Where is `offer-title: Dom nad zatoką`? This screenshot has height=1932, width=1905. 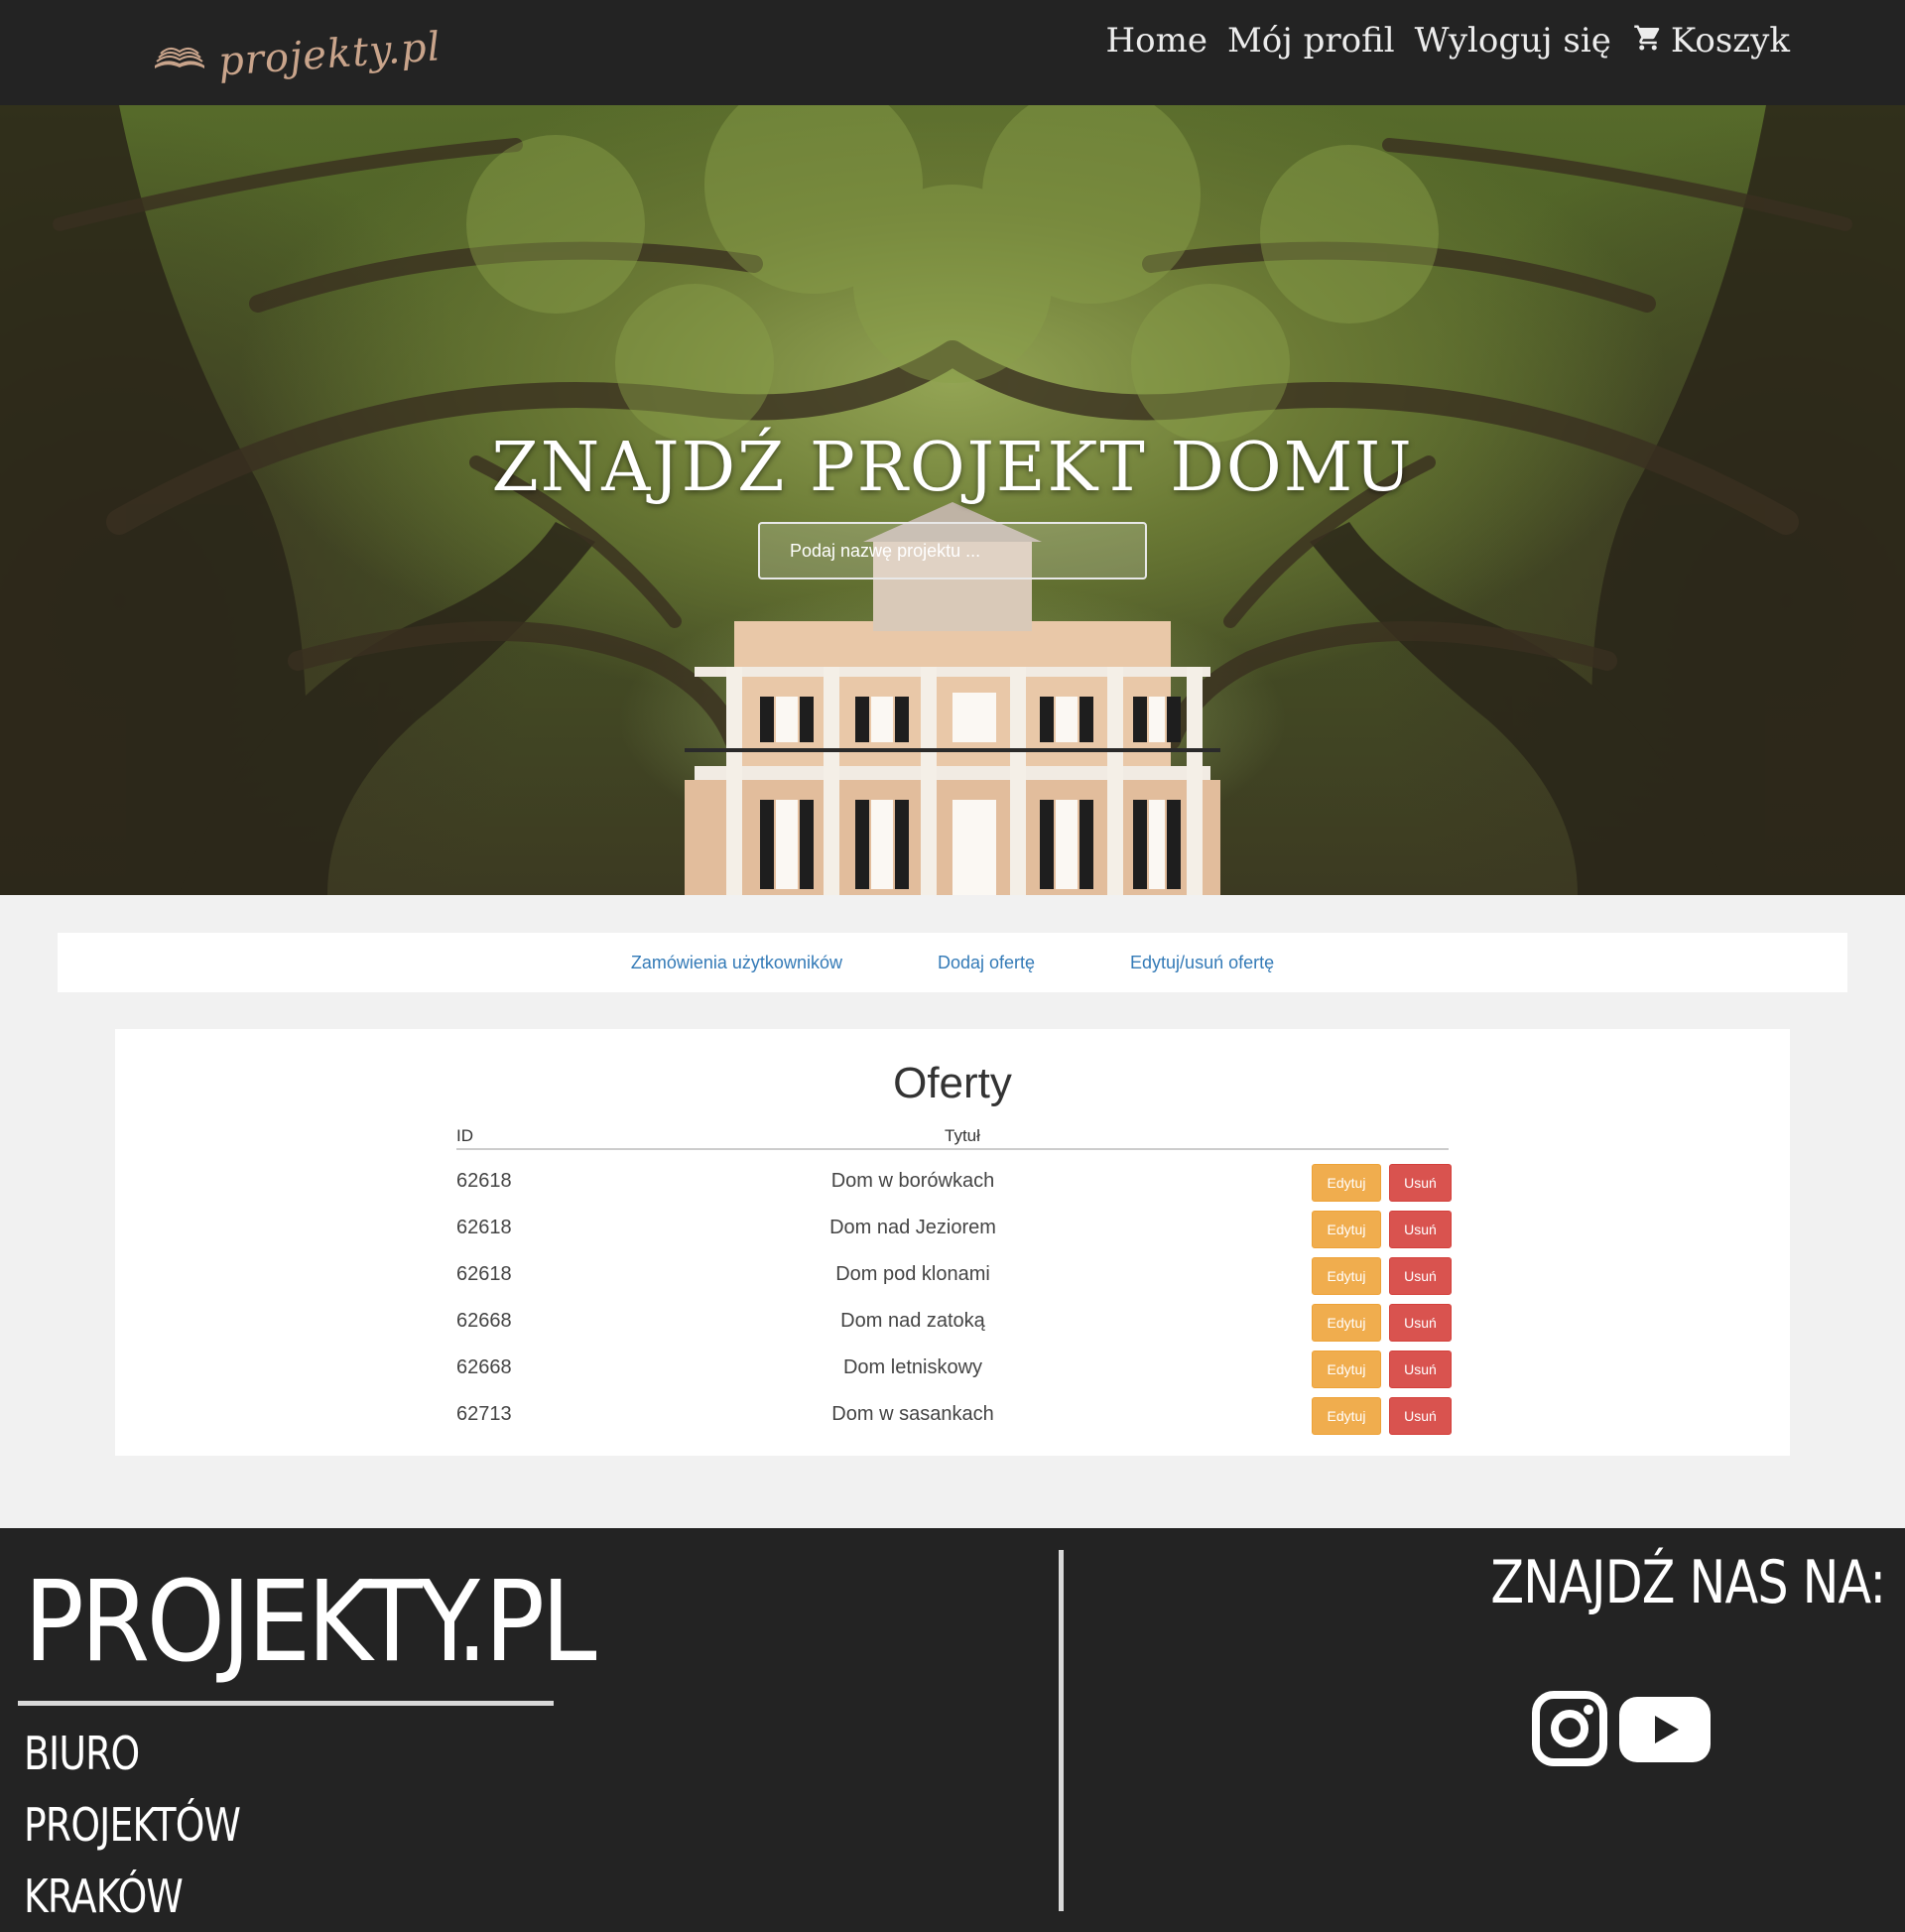 offer-title: Dom nad zatoką is located at coordinates (912, 1321).